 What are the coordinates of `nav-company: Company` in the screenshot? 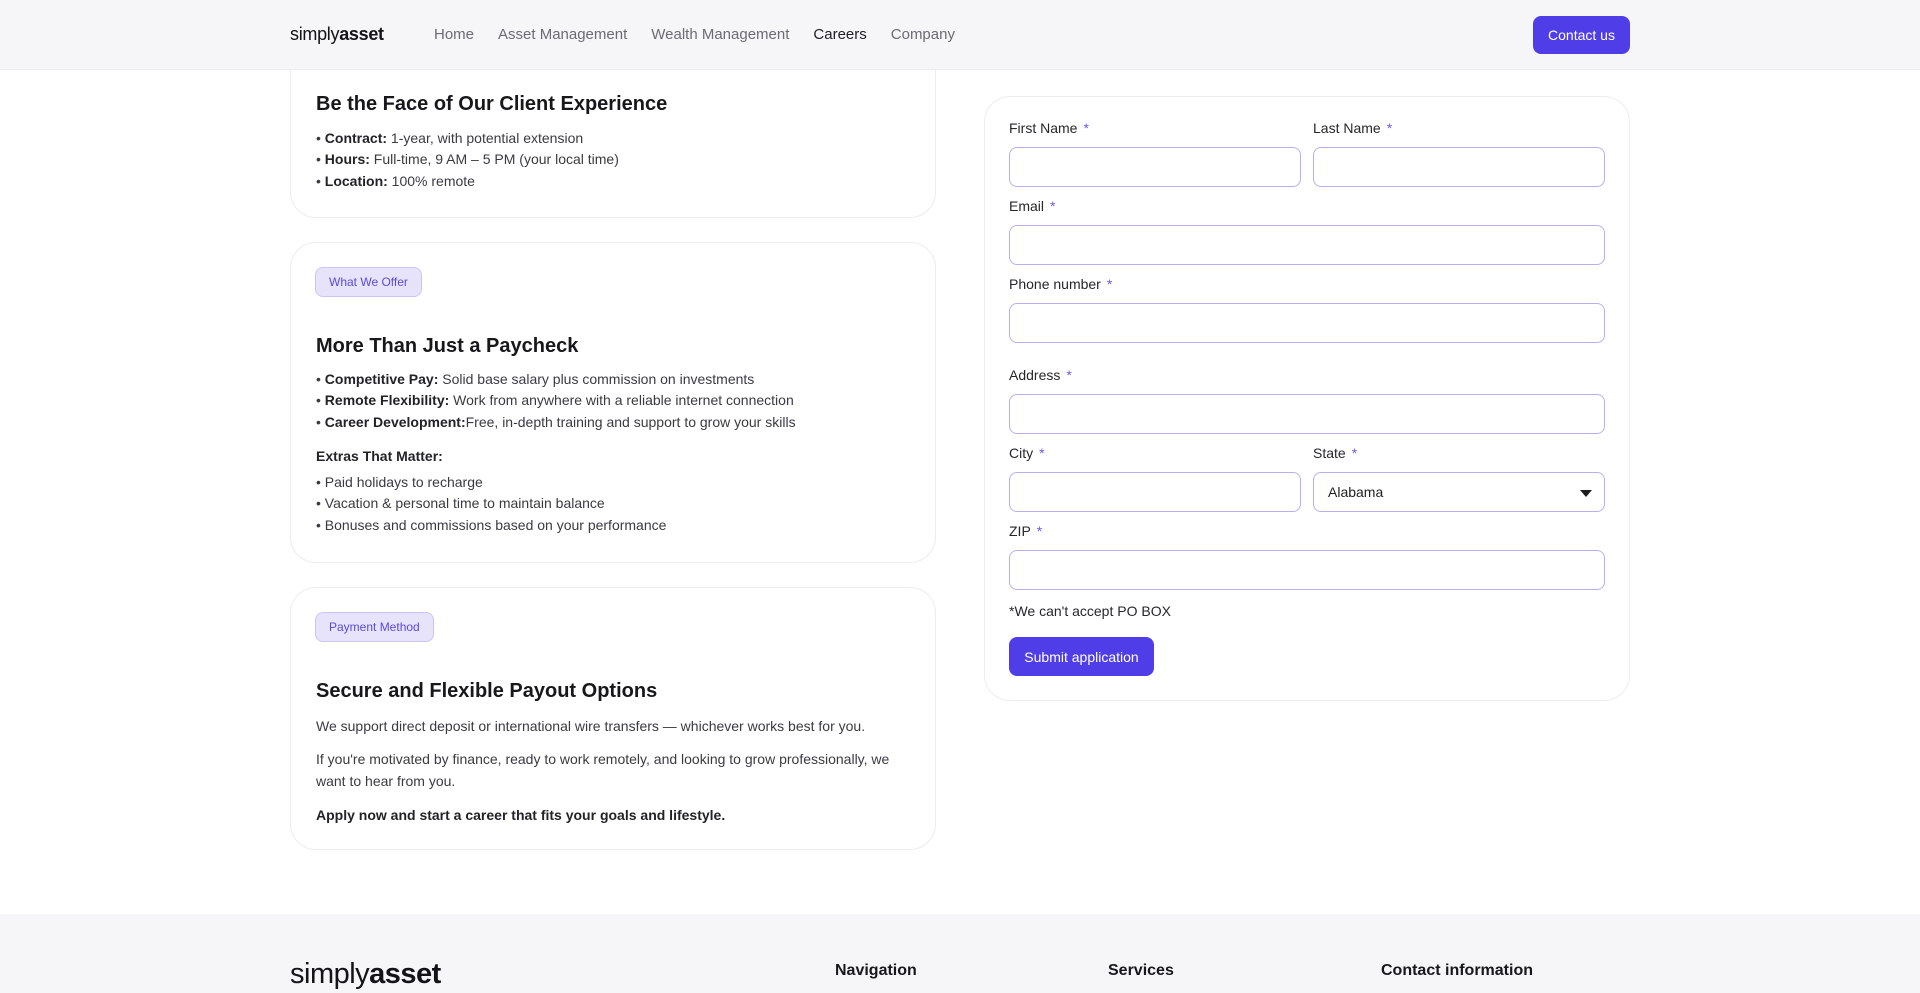 It's located at (923, 34).